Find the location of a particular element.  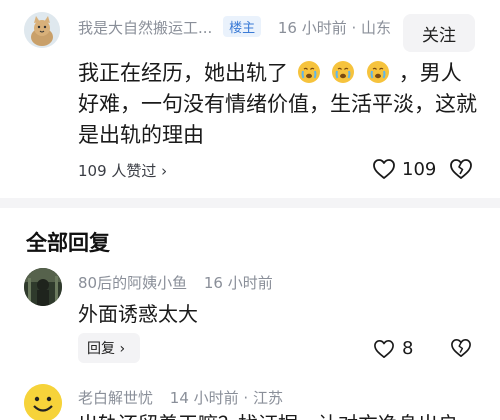

section-divider is located at coordinates (250, 203).